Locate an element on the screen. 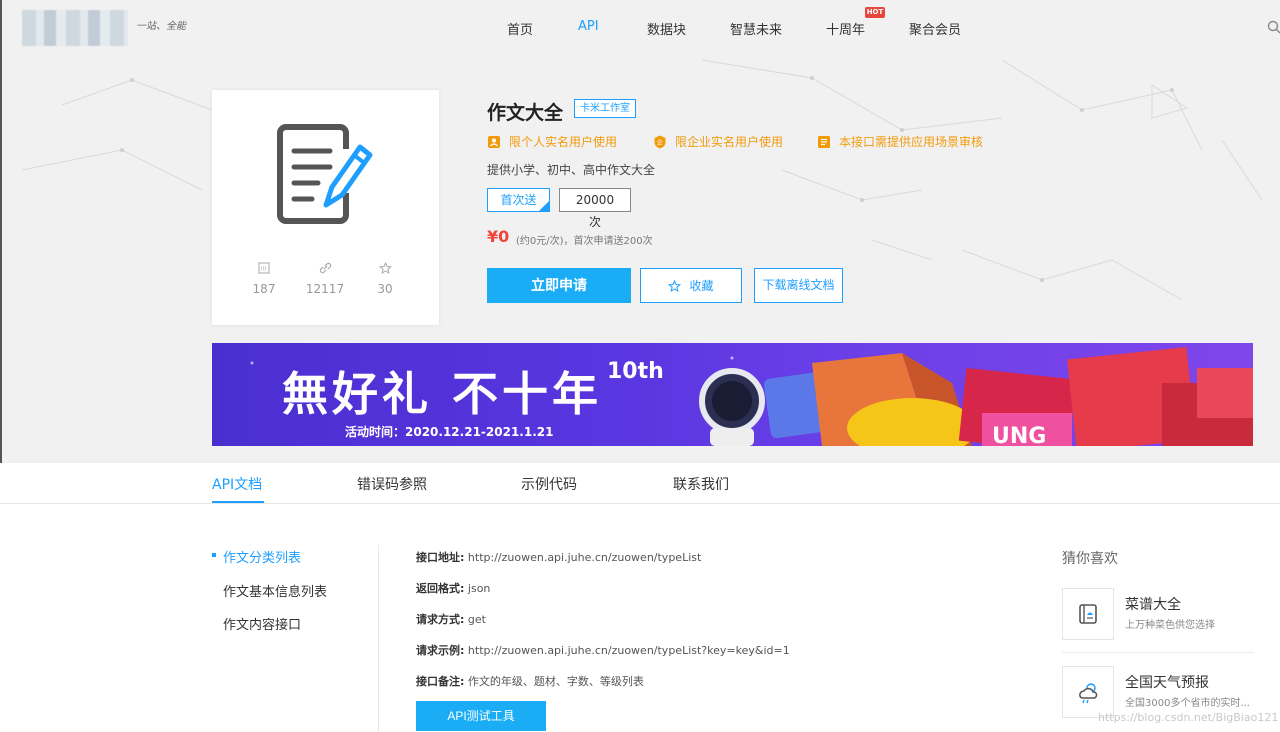  stat-calls-value: 12117 is located at coordinates (325, 289).